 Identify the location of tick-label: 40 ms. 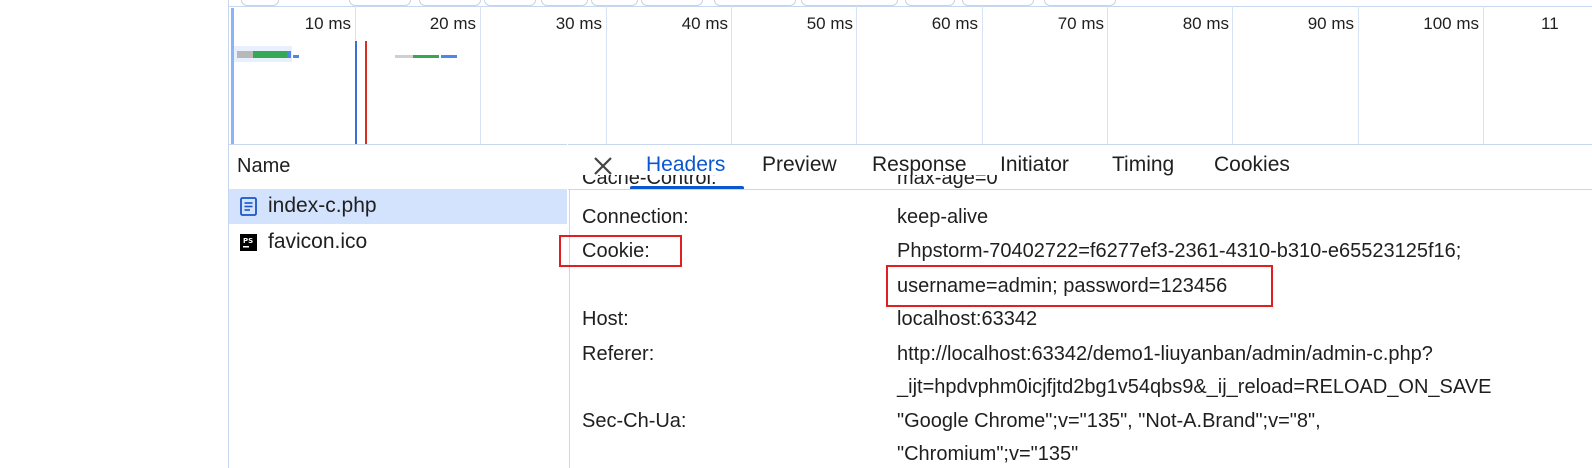
(704, 23).